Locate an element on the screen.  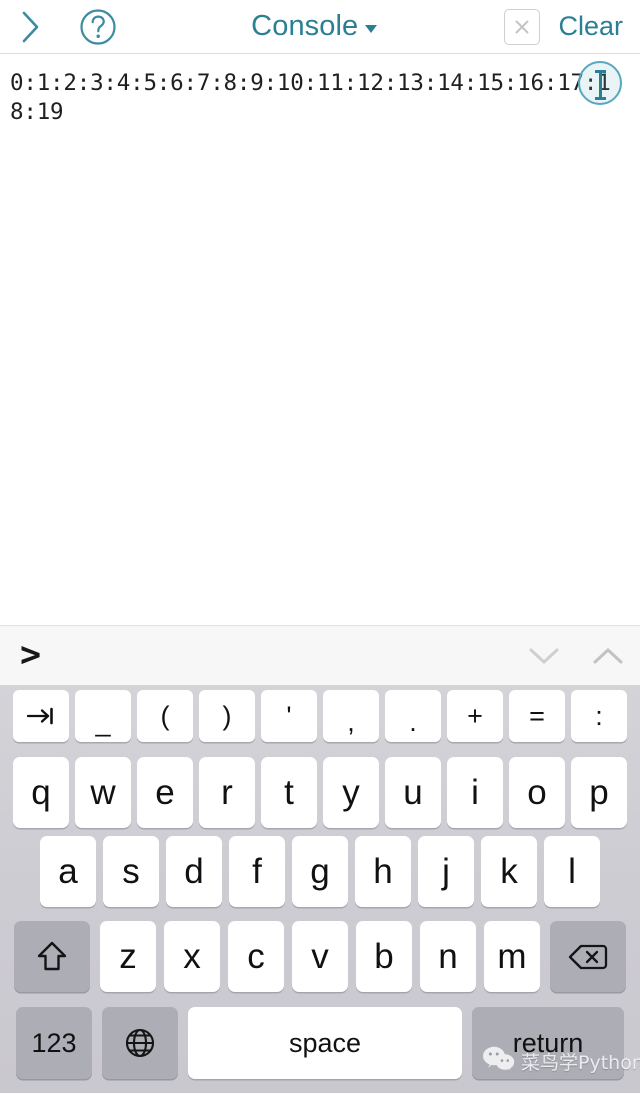
key-label: + is located at coordinates (475, 715).